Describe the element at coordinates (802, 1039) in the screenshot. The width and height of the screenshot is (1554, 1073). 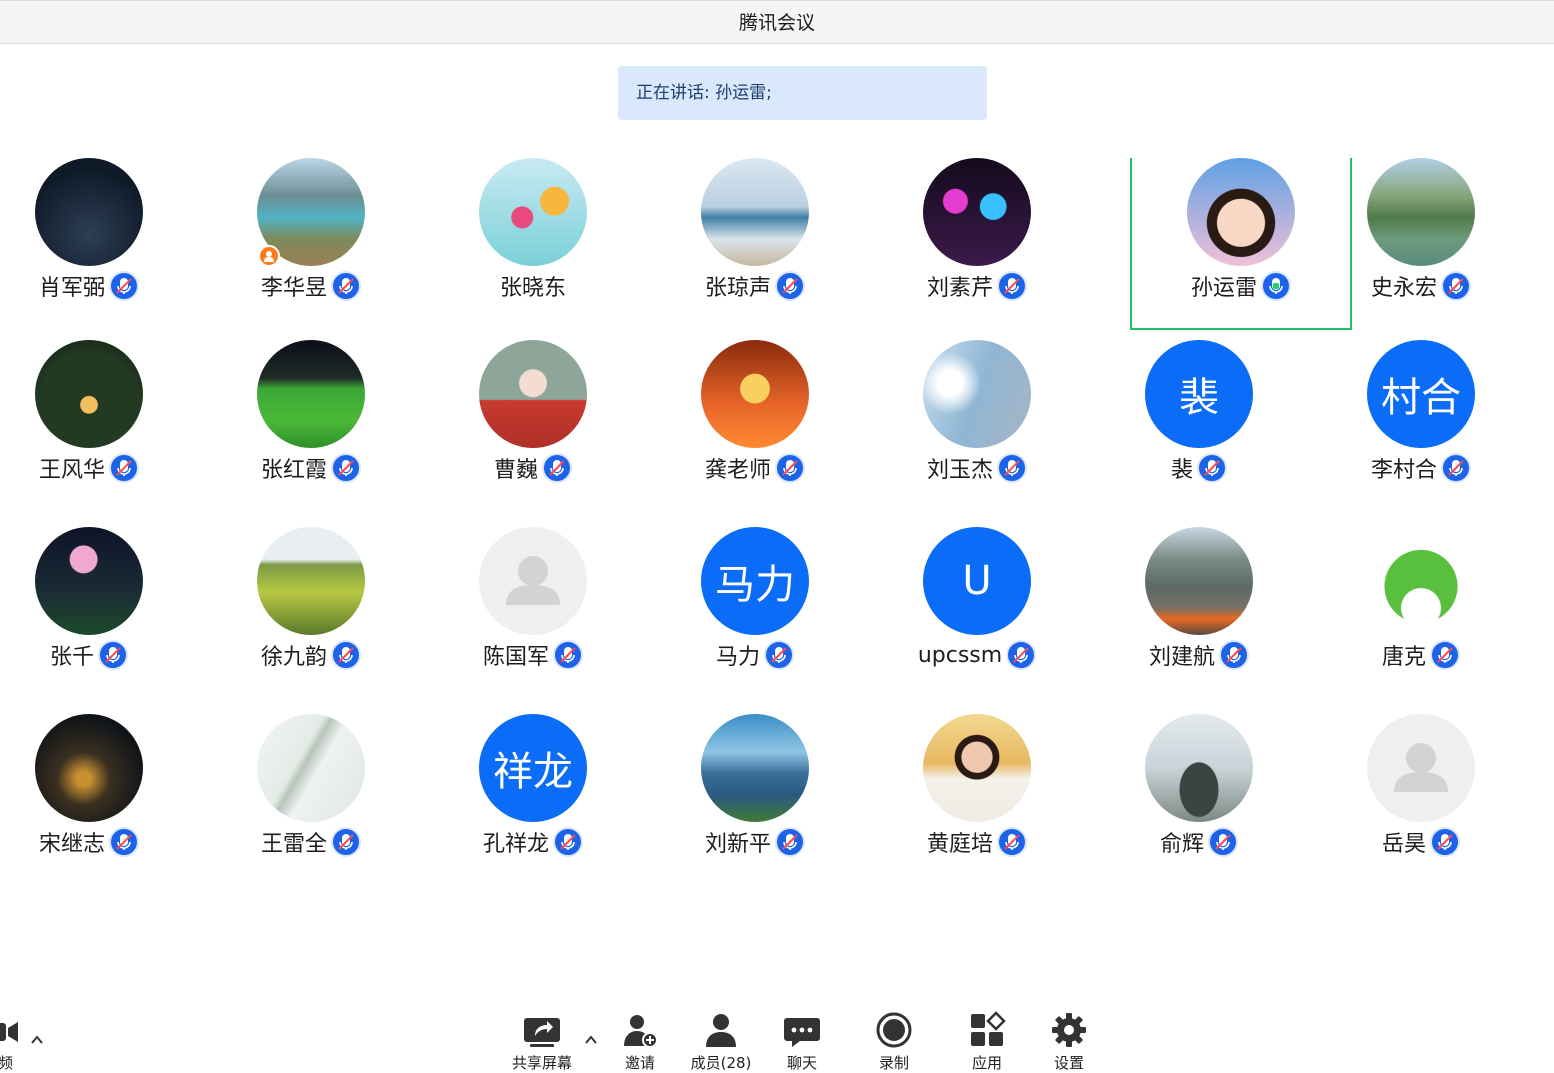
I see `chat-button: 聊天` at that location.